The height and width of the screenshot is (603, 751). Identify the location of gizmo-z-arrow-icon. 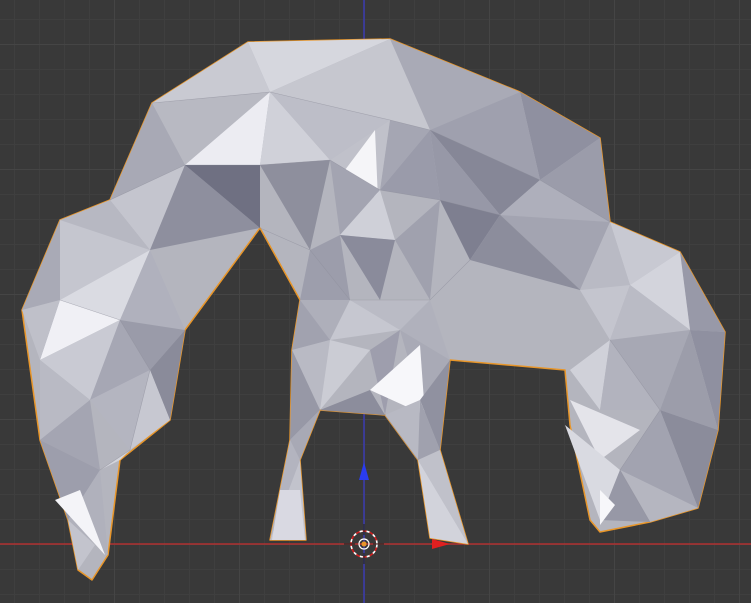
(364, 471).